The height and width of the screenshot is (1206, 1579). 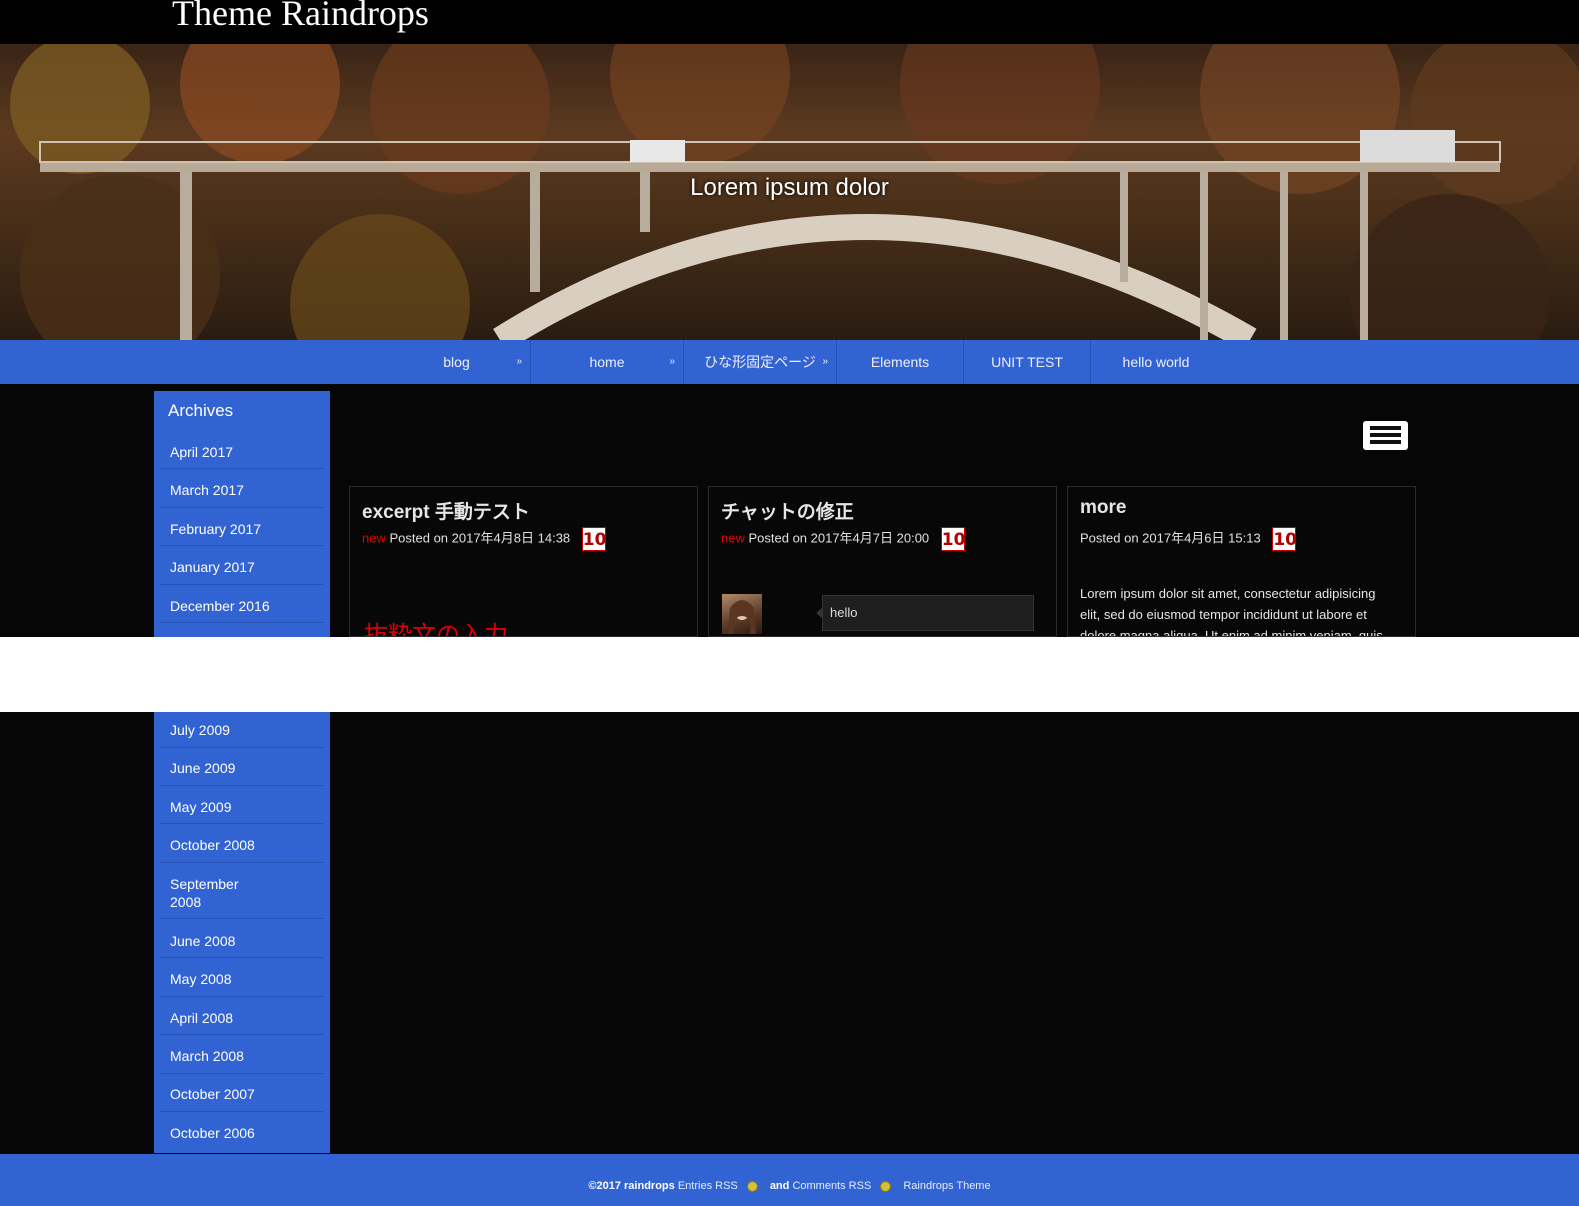 I want to click on list-view-icon, so click(x=1385, y=435).